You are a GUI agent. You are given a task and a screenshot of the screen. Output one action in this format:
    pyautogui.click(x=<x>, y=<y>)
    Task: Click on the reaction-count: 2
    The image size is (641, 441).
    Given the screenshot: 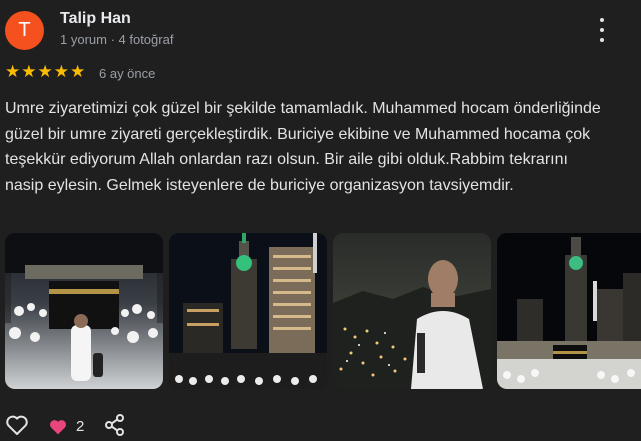 What is the action you would take?
    pyautogui.click(x=80, y=426)
    